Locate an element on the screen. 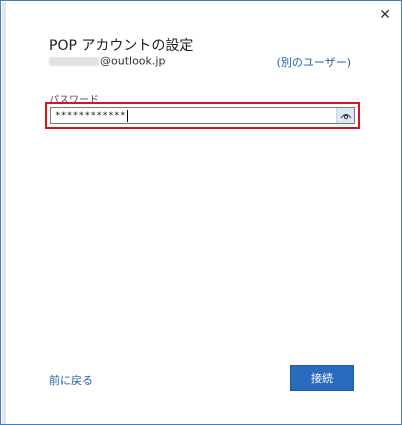  close-button: ✕ is located at coordinates (385, 15).